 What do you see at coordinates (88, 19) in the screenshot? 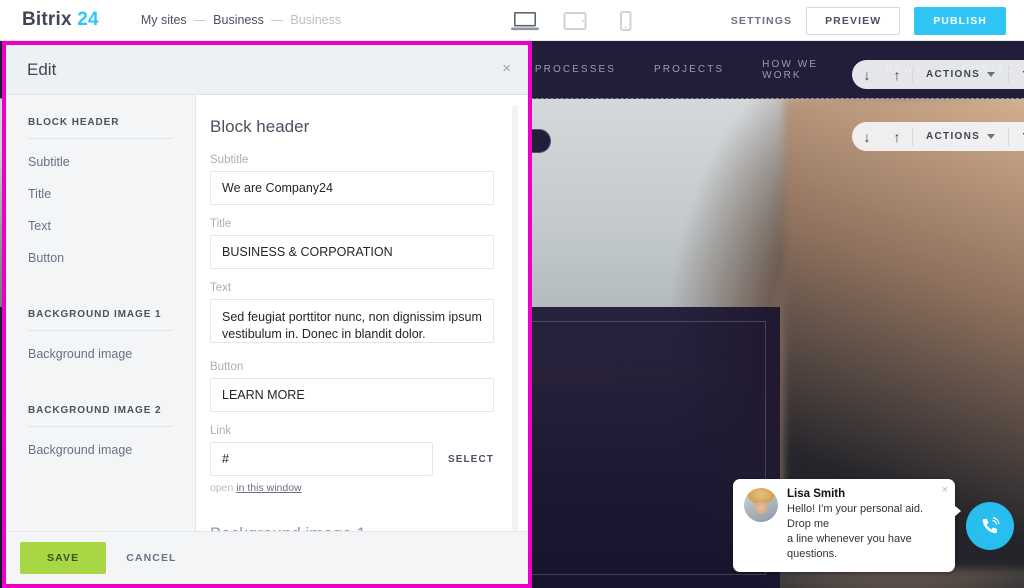
I see `logo-number: 24` at bounding box center [88, 19].